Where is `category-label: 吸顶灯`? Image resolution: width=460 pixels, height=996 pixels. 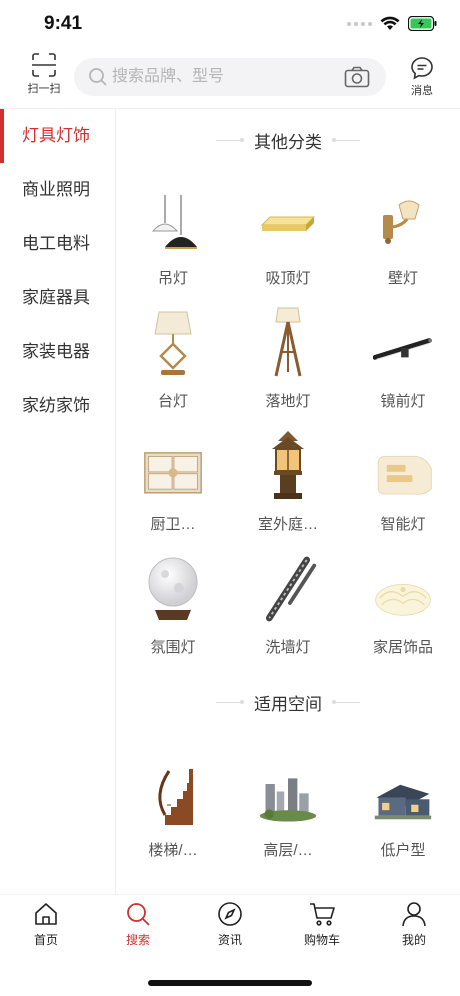
category-label: 吸顶灯 is located at coordinates (288, 278).